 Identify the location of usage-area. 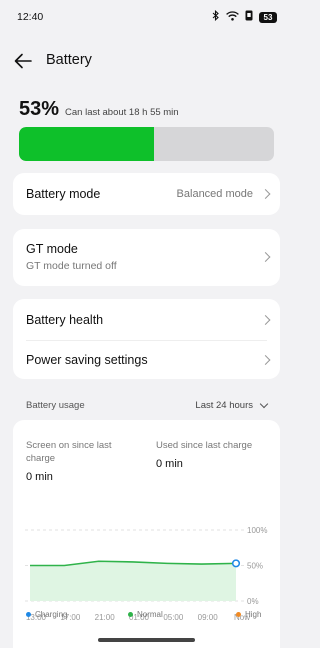
(133, 581).